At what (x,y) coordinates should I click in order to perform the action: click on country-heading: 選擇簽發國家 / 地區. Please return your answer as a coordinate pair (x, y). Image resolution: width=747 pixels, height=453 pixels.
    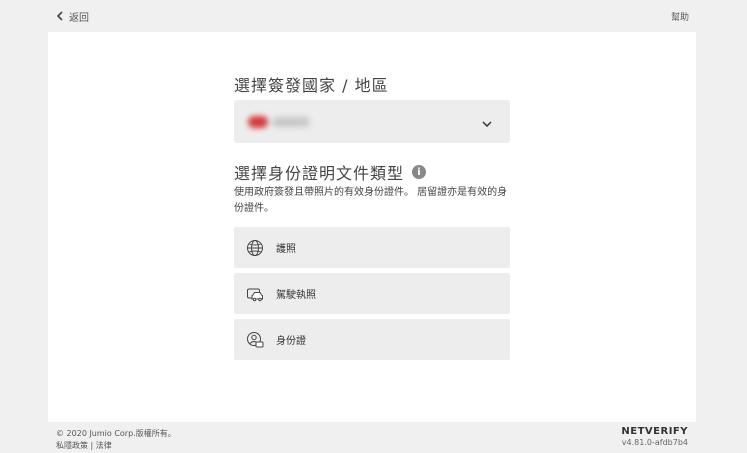
    Looking at the image, I should click on (311, 85).